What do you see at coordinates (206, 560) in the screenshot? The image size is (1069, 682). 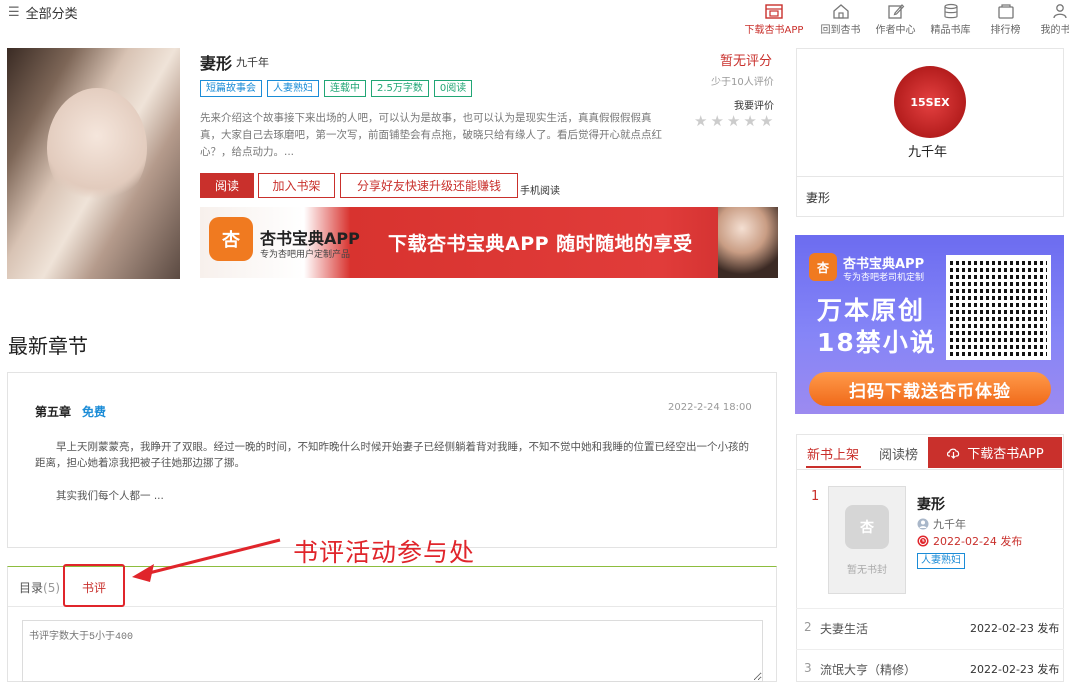 I see `annotation-arrow` at bounding box center [206, 560].